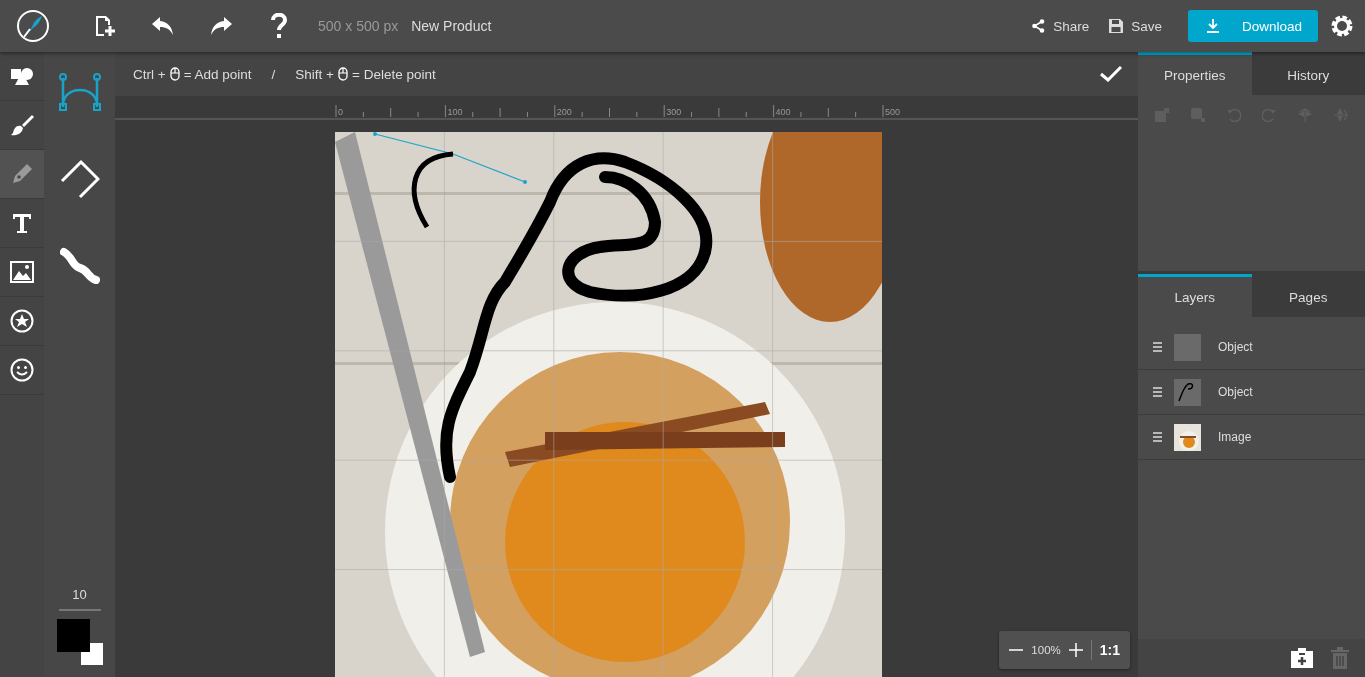 This screenshot has height=677, width=1365. What do you see at coordinates (450, 180) in the screenshot?
I see `bezier-handle` at bounding box center [450, 180].